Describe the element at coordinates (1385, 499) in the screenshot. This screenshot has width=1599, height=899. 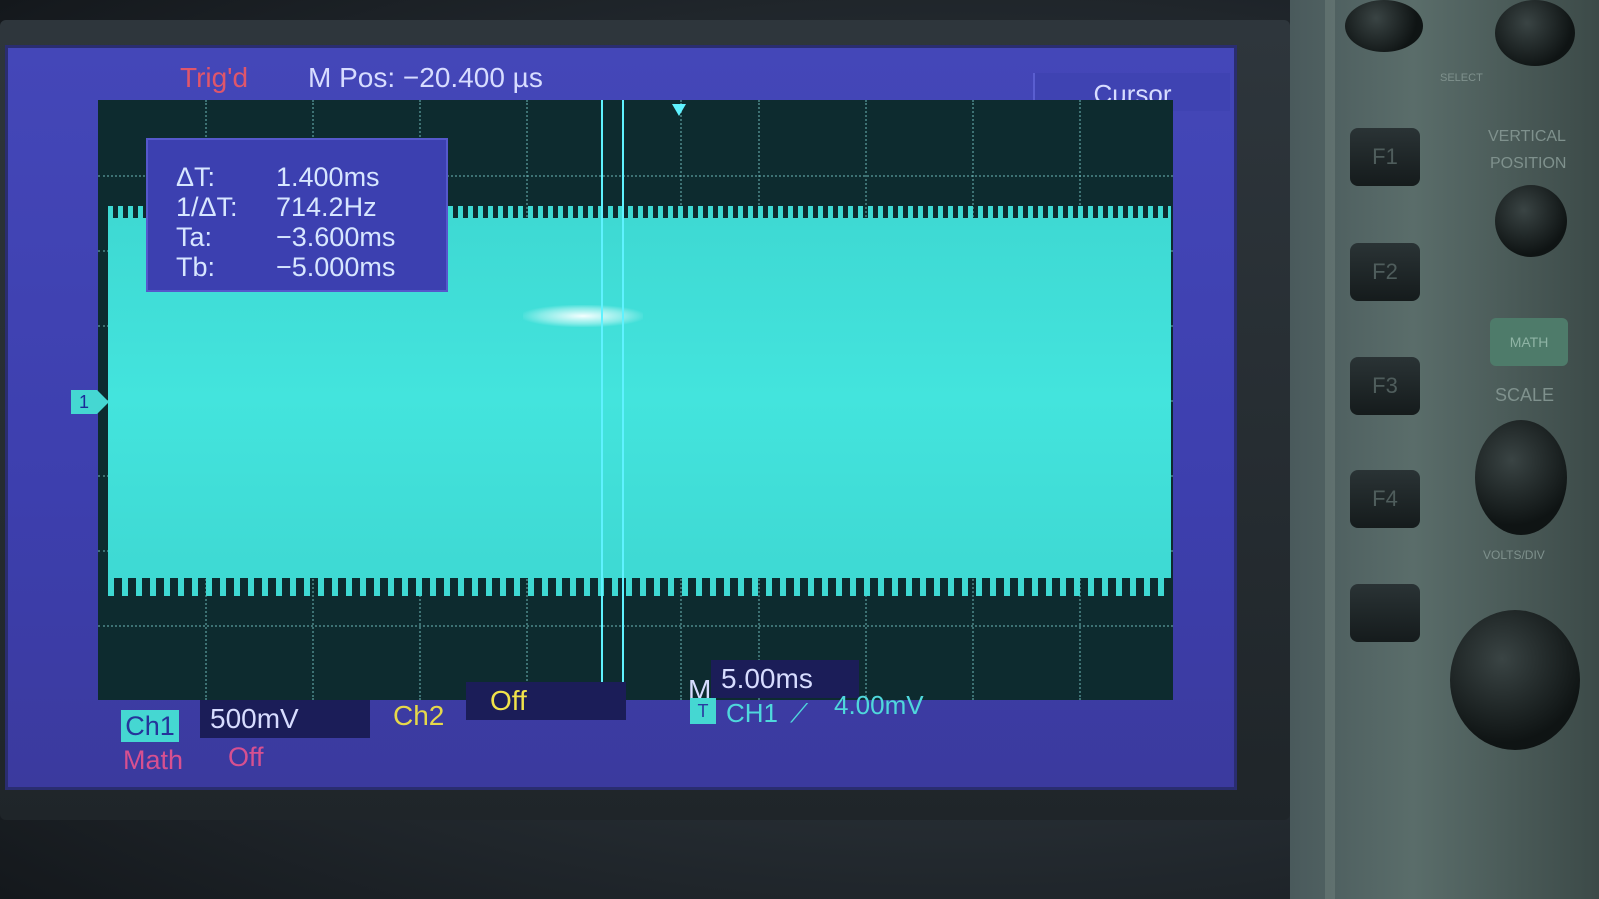
I see `f4-button: F4` at that location.